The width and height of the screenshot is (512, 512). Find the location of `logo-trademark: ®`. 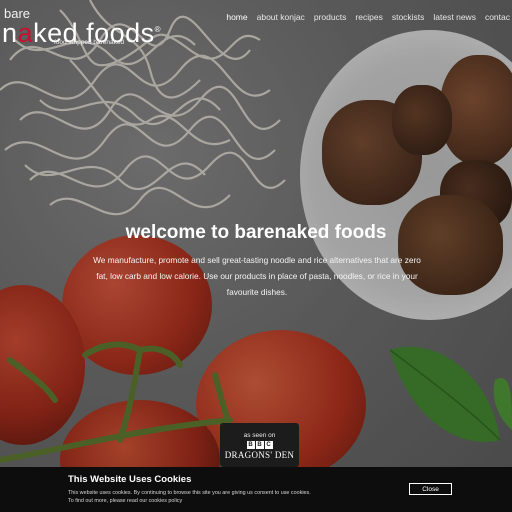

logo-trademark: ® is located at coordinates (158, 29).